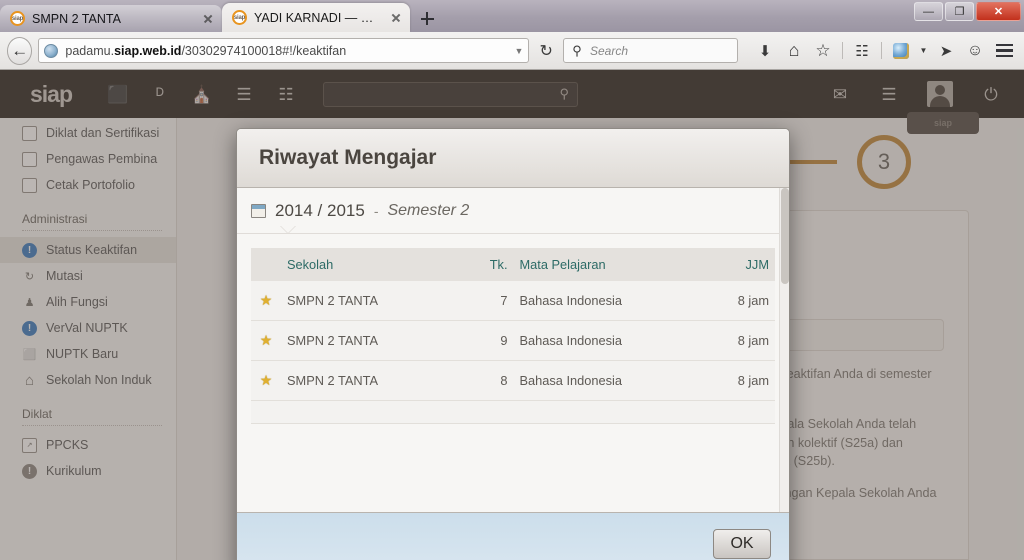 The height and width of the screenshot is (560, 1024). What do you see at coordinates (482, 340) in the screenshot?
I see `cell-tk: 9` at bounding box center [482, 340].